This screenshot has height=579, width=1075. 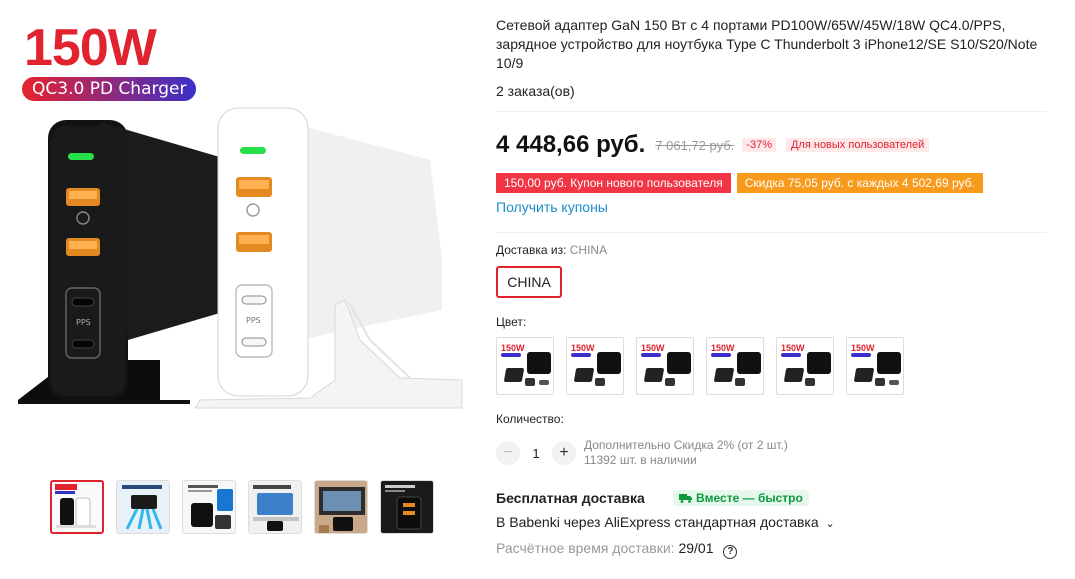 I want to click on ship-from-caption: Доставка из:, so click(x=531, y=250).